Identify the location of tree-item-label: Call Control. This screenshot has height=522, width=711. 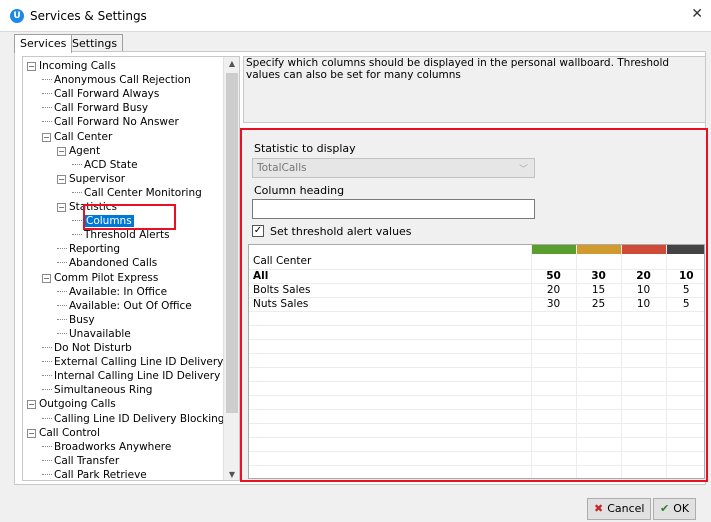
(69, 432).